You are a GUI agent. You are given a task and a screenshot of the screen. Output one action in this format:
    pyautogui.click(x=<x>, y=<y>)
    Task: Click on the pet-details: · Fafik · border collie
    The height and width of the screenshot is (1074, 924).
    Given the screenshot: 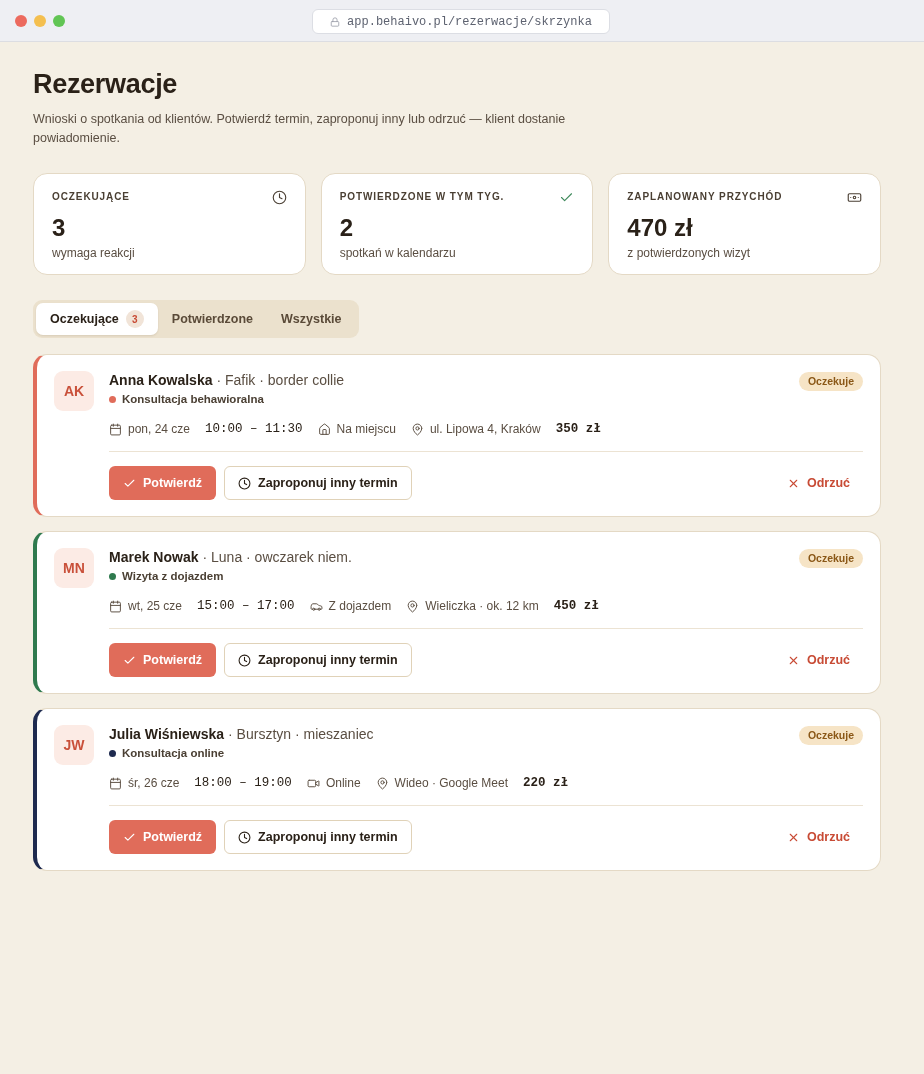 What is the action you would take?
    pyautogui.click(x=280, y=380)
    